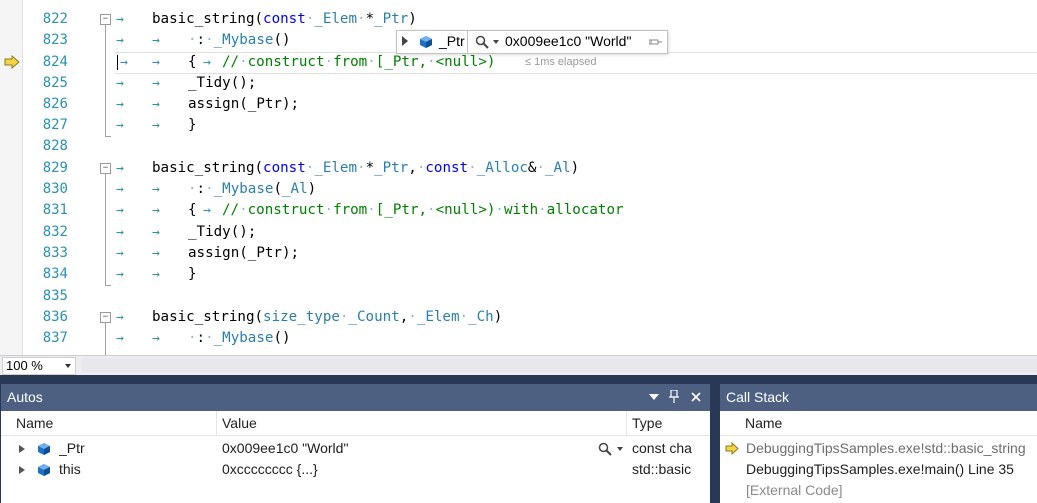 The height and width of the screenshot is (503, 1037). I want to click on code-line: 832 → → _Tidy();, so click(518, 232).